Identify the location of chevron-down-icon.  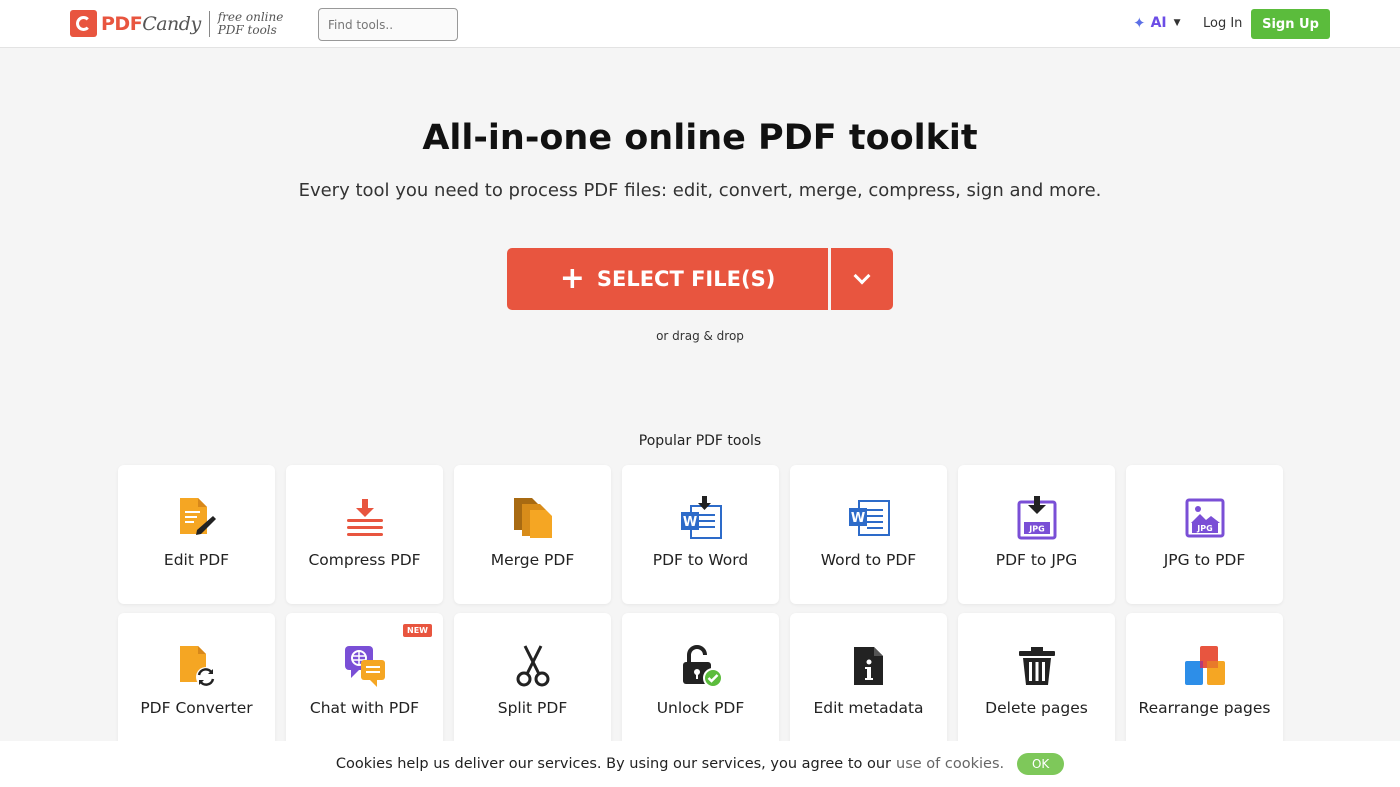
(862, 276).